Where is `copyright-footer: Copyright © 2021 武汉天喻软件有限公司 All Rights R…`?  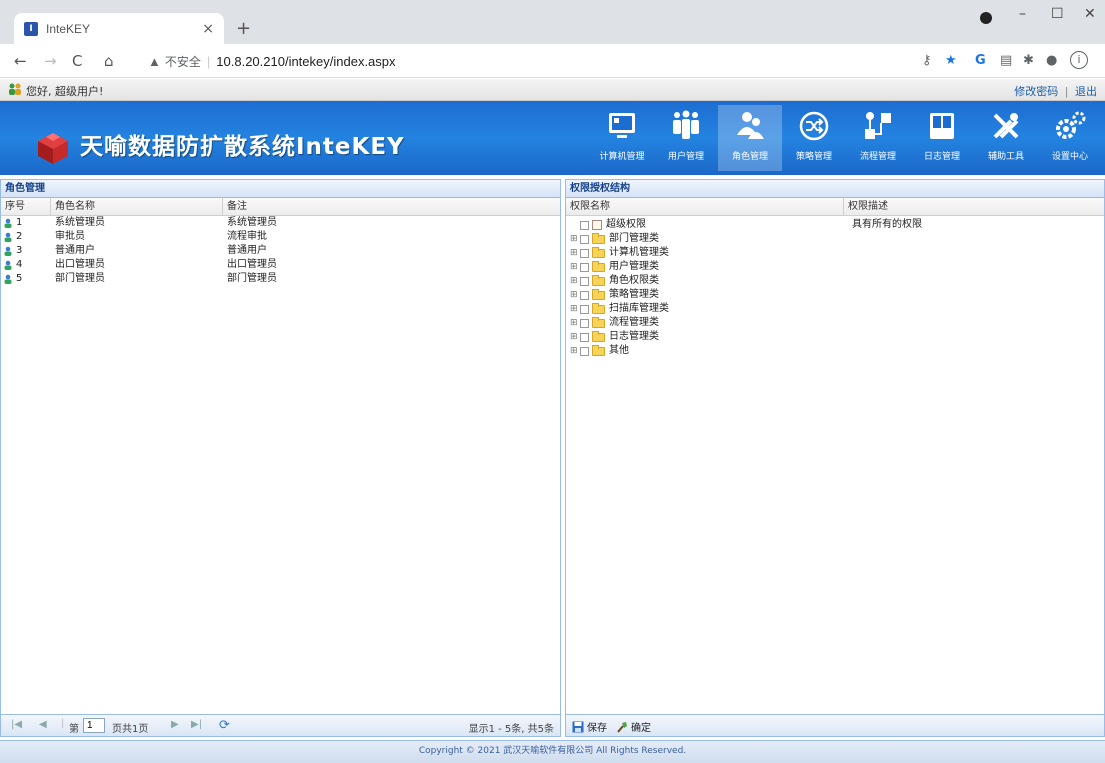
copyright-footer: Copyright © 2021 武汉天喻软件有限公司 All Rights R… is located at coordinates (552, 751).